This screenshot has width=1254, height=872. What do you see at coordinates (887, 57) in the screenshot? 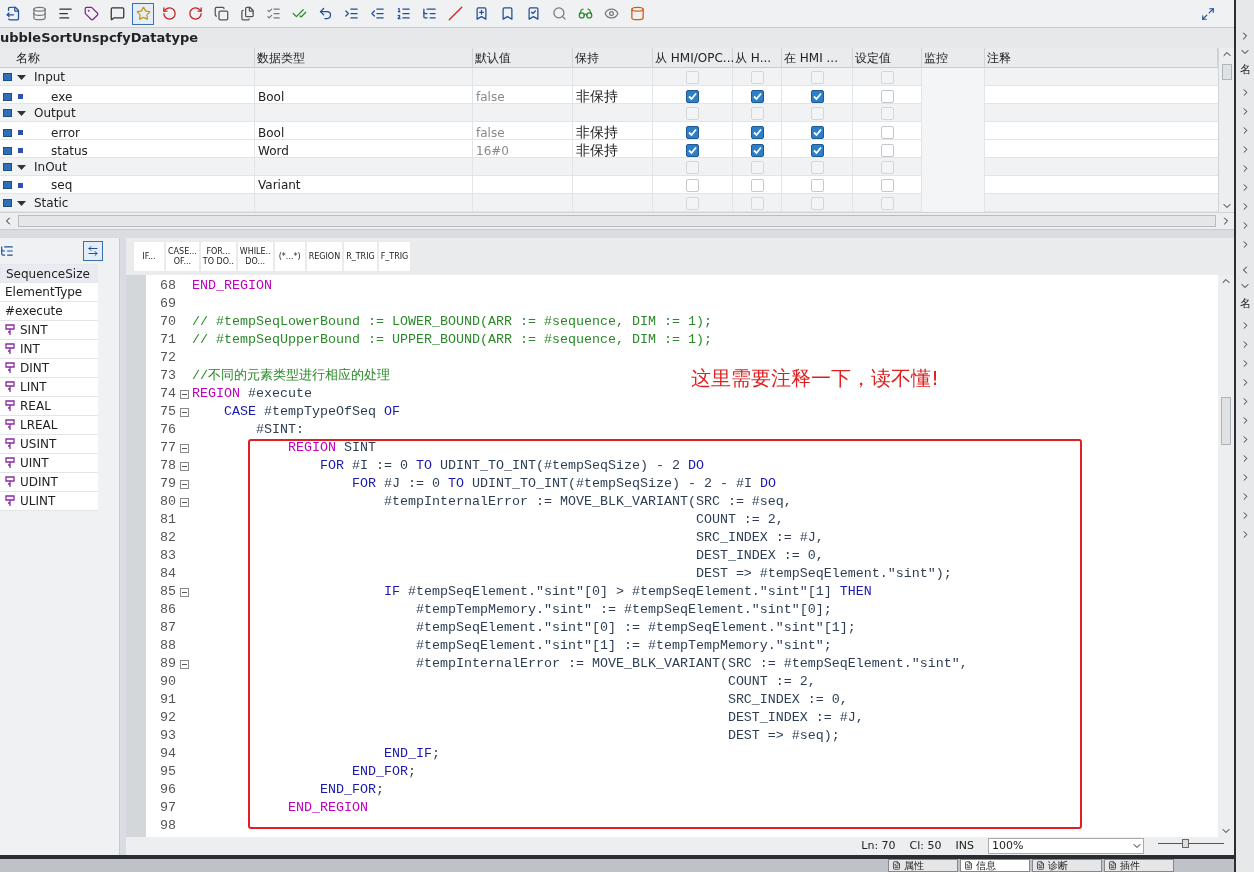
I see `column-header: 设定值` at bounding box center [887, 57].